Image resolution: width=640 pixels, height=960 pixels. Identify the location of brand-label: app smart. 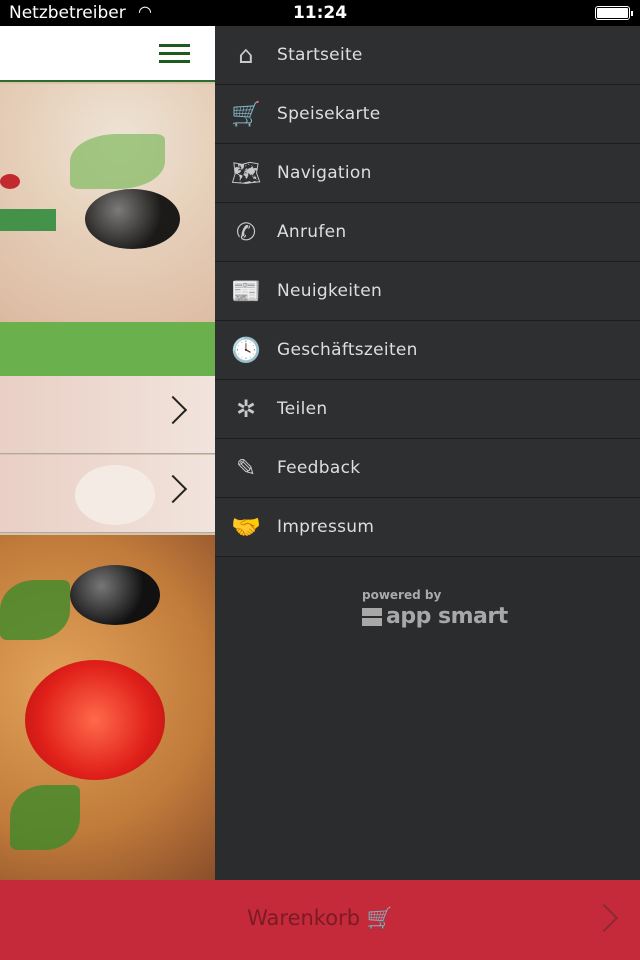
(447, 616).